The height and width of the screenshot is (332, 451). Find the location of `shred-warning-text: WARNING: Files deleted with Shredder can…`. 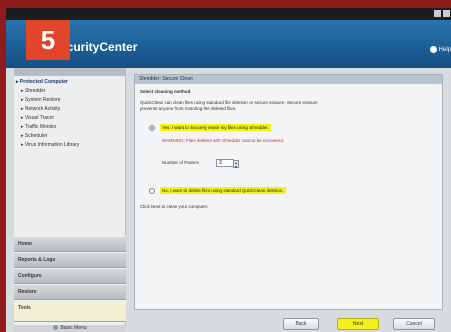

shred-warning-text: WARNING: Files deleted with Shredder can… is located at coordinates (223, 140).